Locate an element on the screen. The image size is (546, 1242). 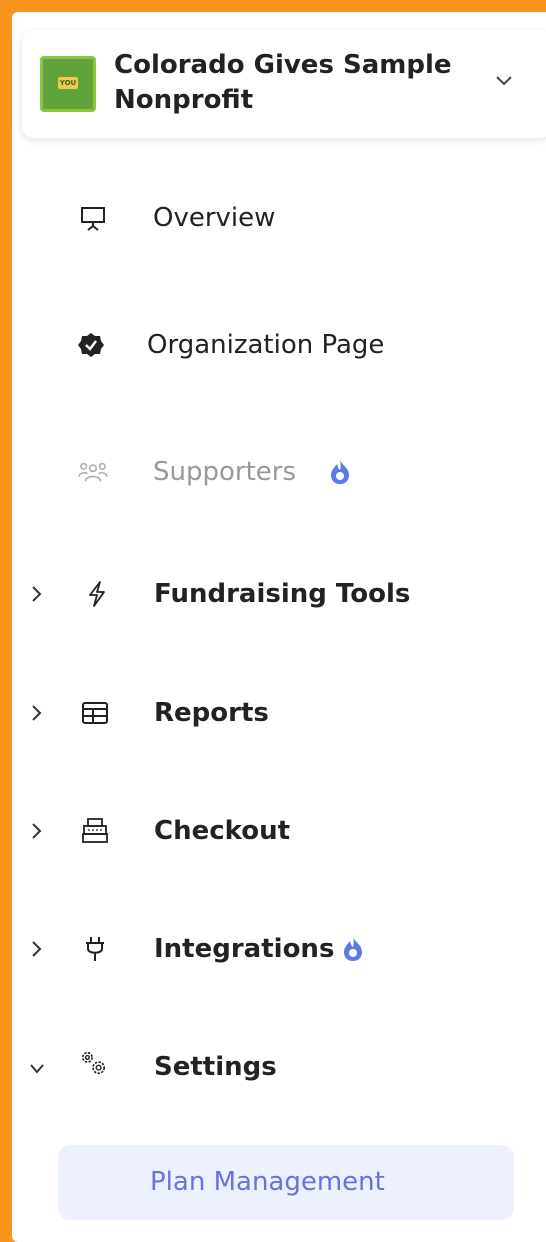
table-icon is located at coordinates (95, 713).